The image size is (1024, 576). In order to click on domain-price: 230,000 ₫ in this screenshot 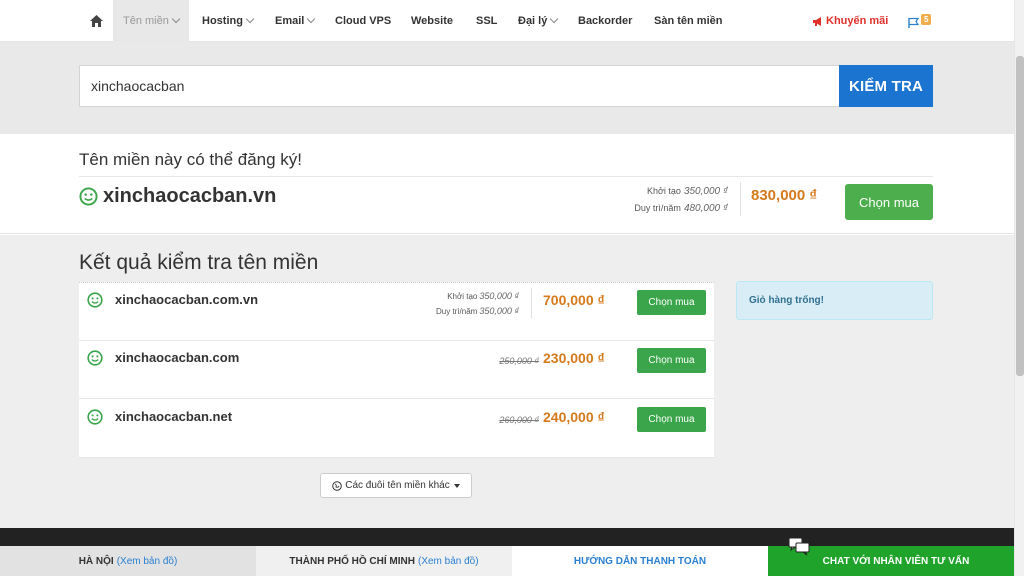, I will do `click(574, 358)`.